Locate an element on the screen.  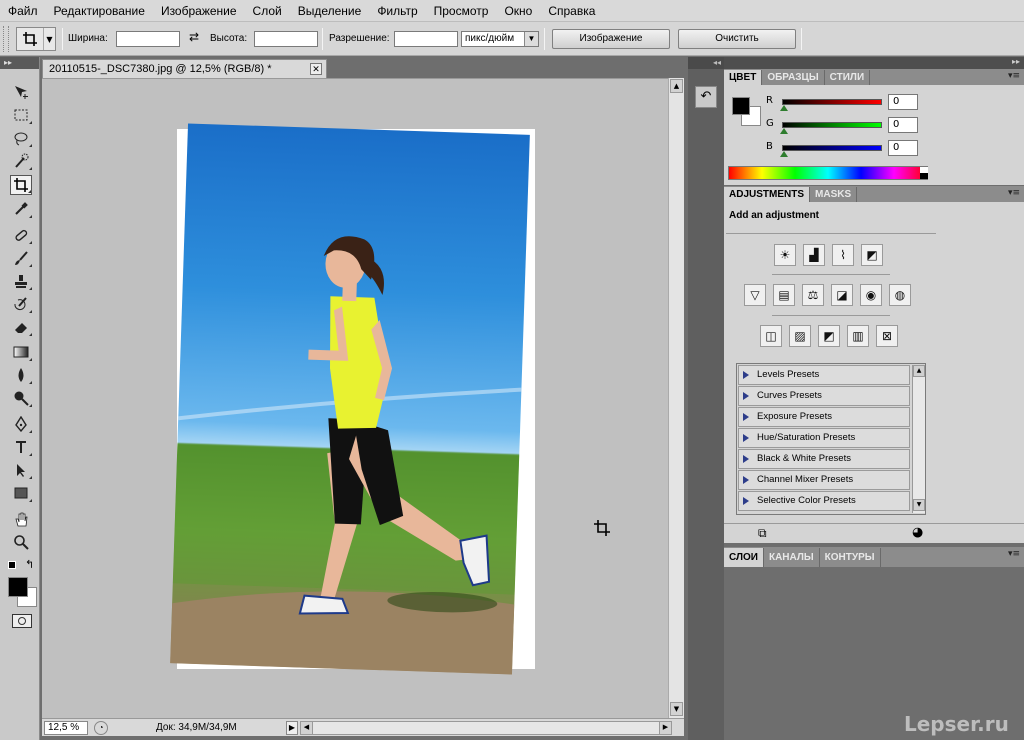
brush-icon is located at coordinates (21, 258).